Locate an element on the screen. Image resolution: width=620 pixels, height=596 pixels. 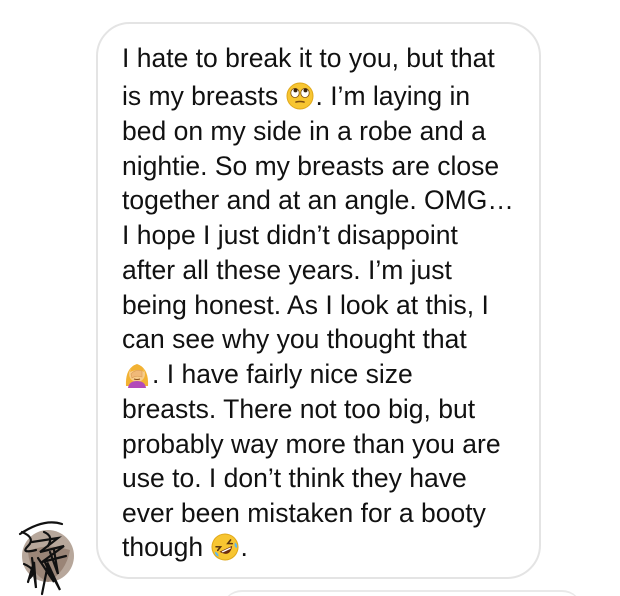
message-line: being honest. As I look at this, I is located at coordinates (305, 305).